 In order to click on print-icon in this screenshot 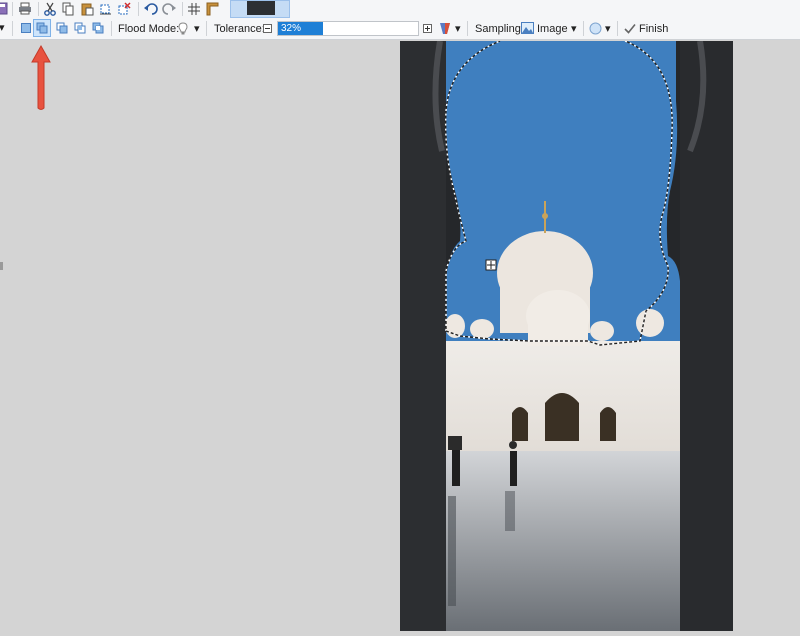, I will do `click(25, 8)`.